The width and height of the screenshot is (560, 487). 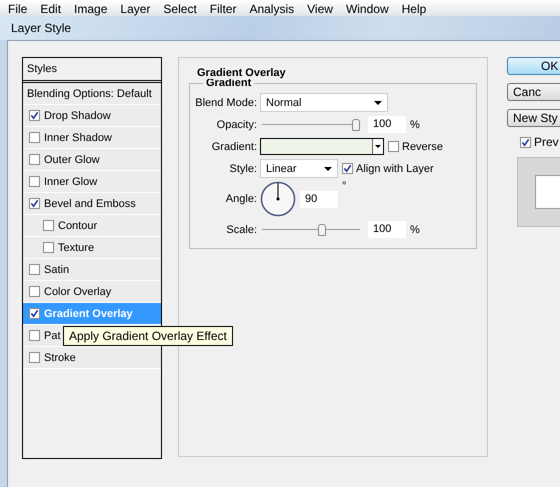 What do you see at coordinates (278, 199) in the screenshot?
I see `angle-dial-icon` at bounding box center [278, 199].